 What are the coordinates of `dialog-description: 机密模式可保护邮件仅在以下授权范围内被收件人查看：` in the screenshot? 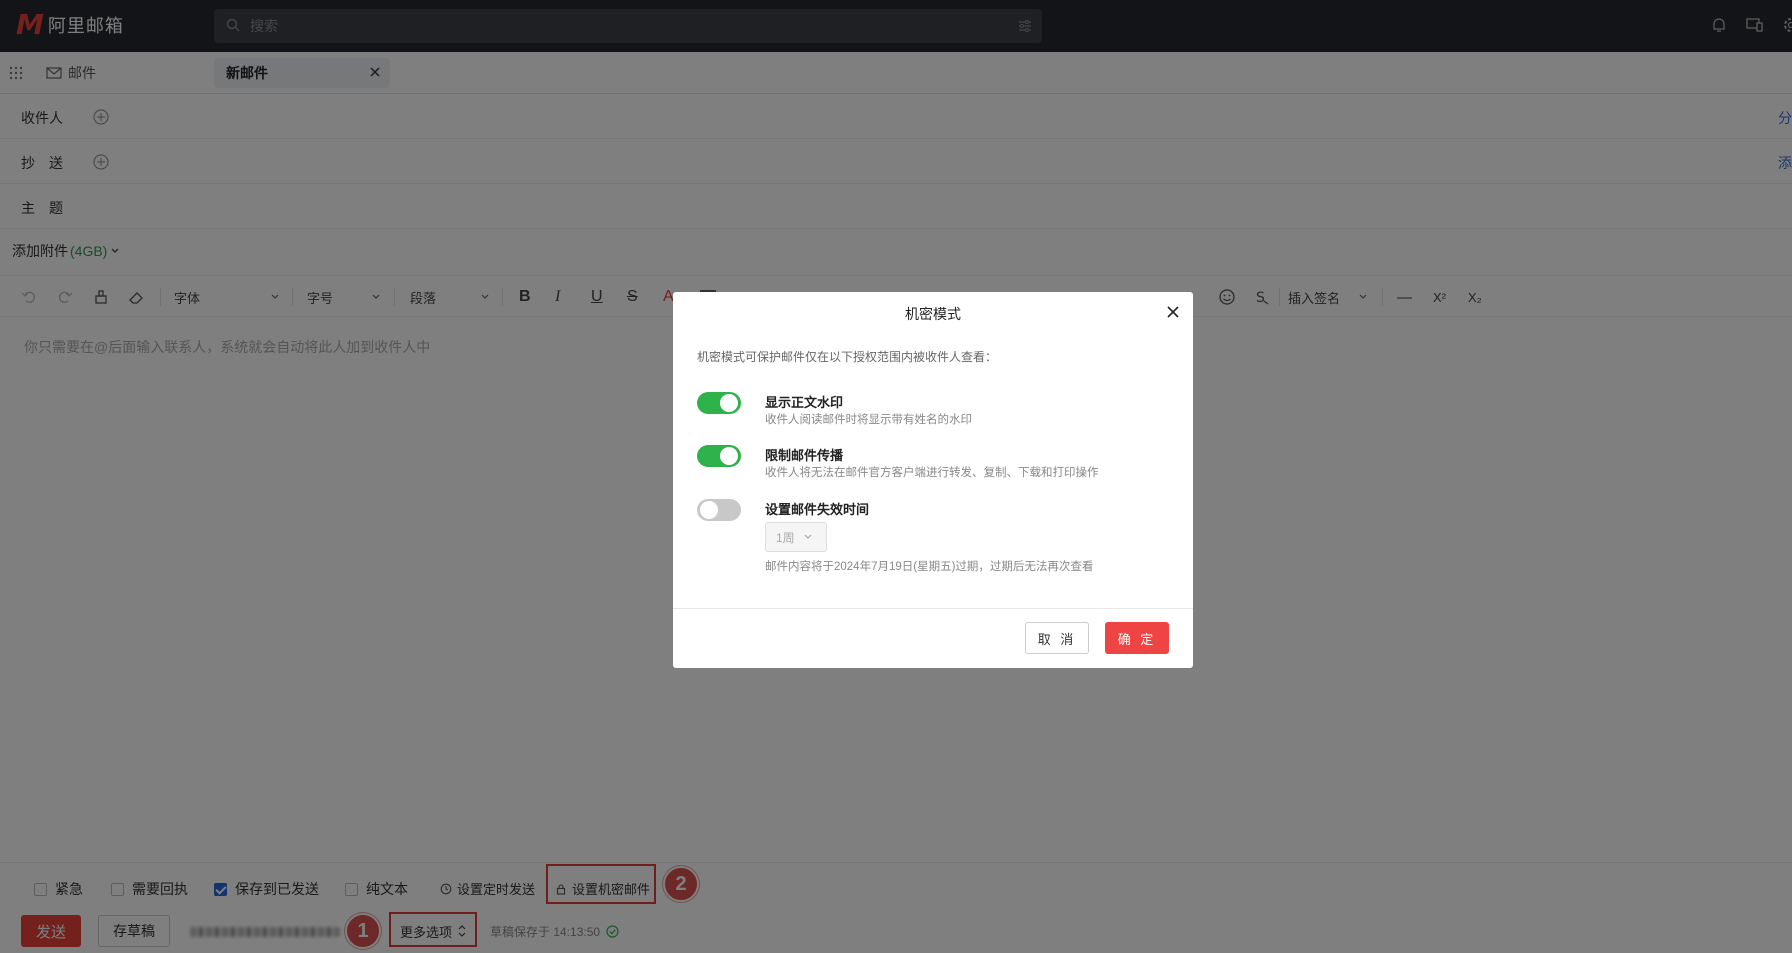 It's located at (847, 357).